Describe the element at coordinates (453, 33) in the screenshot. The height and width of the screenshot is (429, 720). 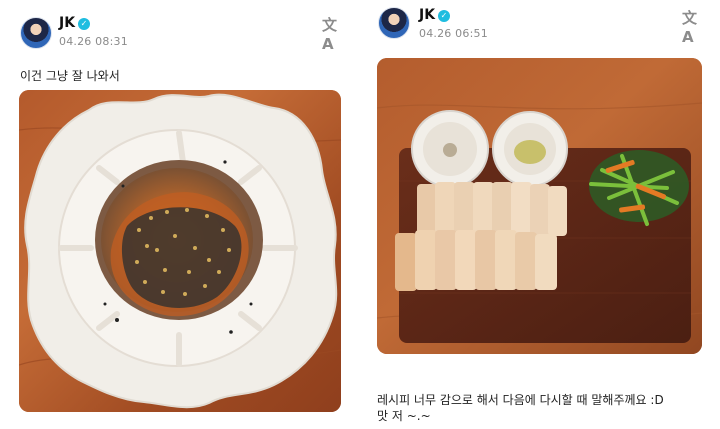
I see `post-timestamp: 04.26 06:51` at that location.